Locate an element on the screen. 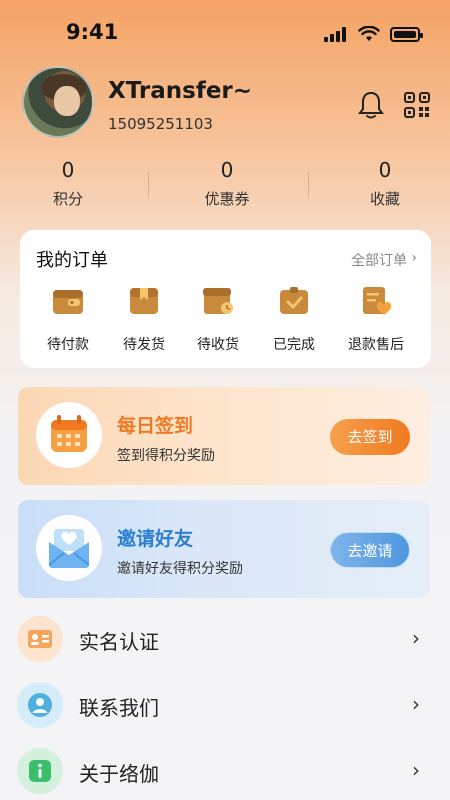 This screenshot has height=800, width=450. order-label: 待发货 is located at coordinates (144, 345).